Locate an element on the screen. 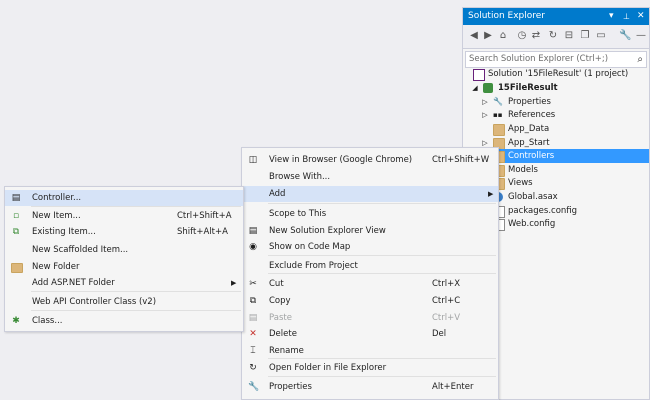  close-icon: ✕ is located at coordinates (641, 16).